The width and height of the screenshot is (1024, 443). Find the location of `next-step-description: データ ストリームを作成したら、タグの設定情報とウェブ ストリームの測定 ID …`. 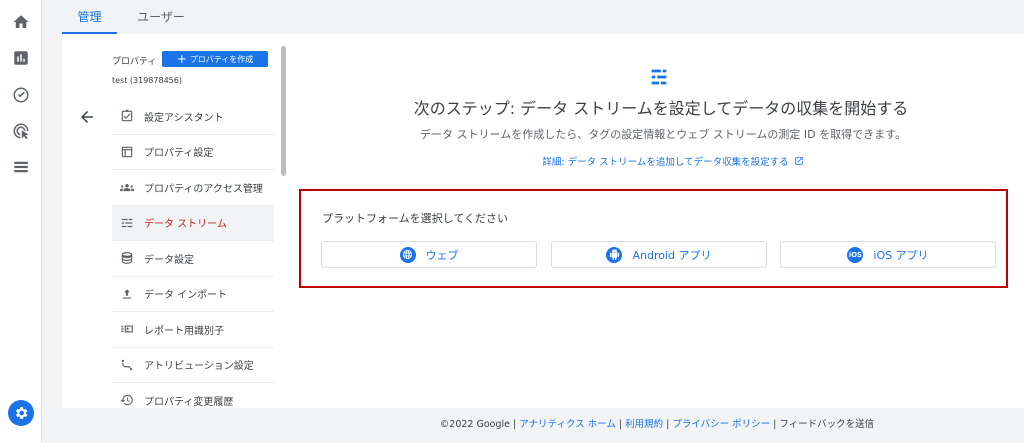

next-step-description: データ ストリームを作成したら、タグの設定情報とウェブ ストリームの測定 ID … is located at coordinates (663, 134).